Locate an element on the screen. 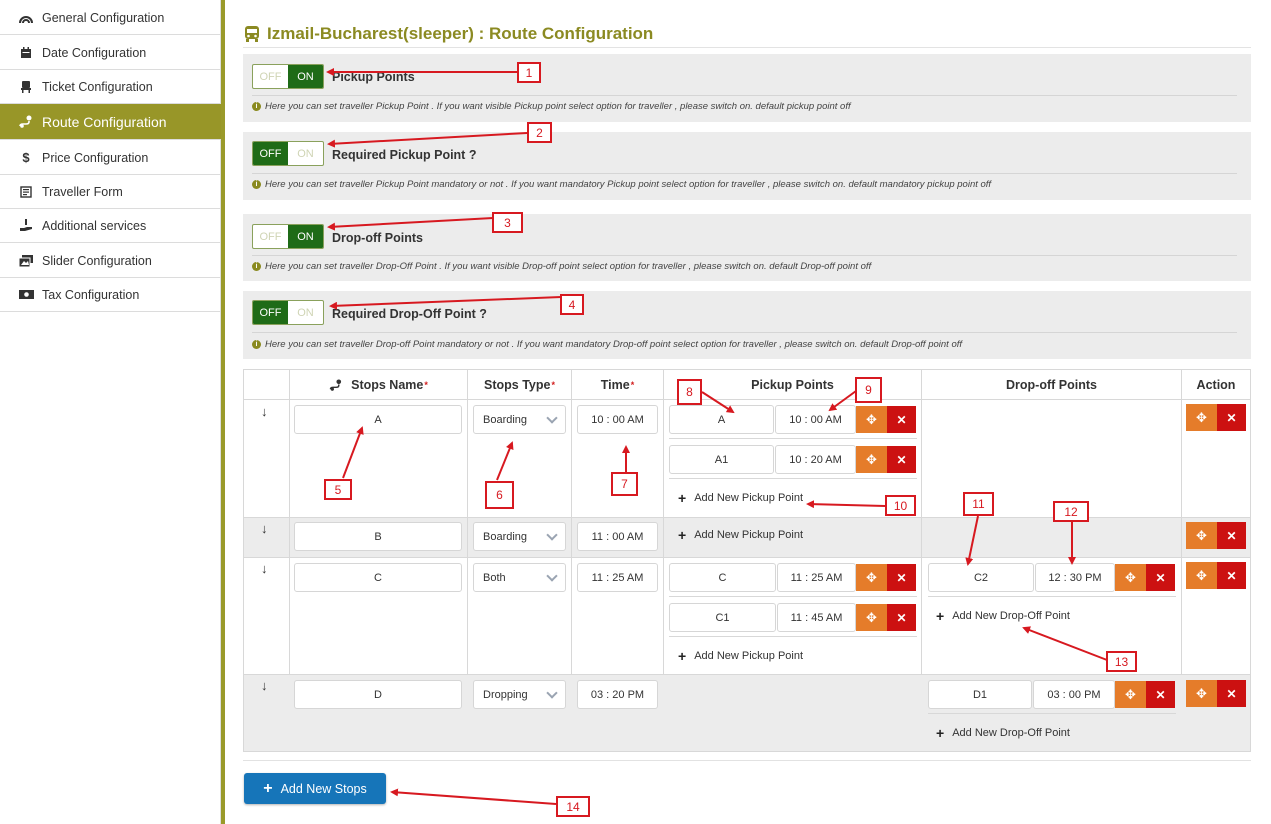 The width and height of the screenshot is (1271, 824). annotation-label: 2 is located at coordinates (539, 132).